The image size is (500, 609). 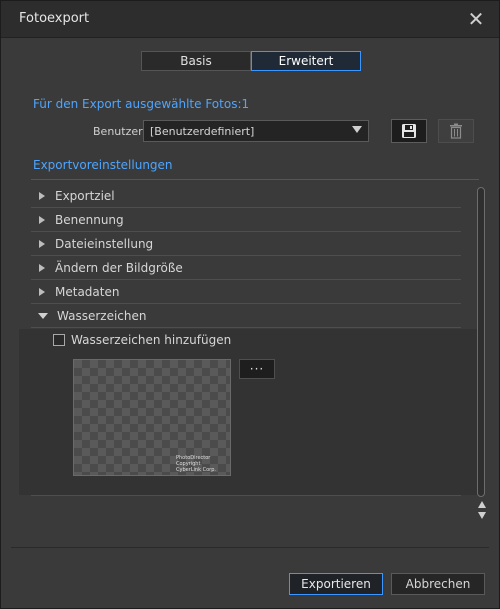 I want to click on window-title: Fotoexport, so click(x=54, y=18).